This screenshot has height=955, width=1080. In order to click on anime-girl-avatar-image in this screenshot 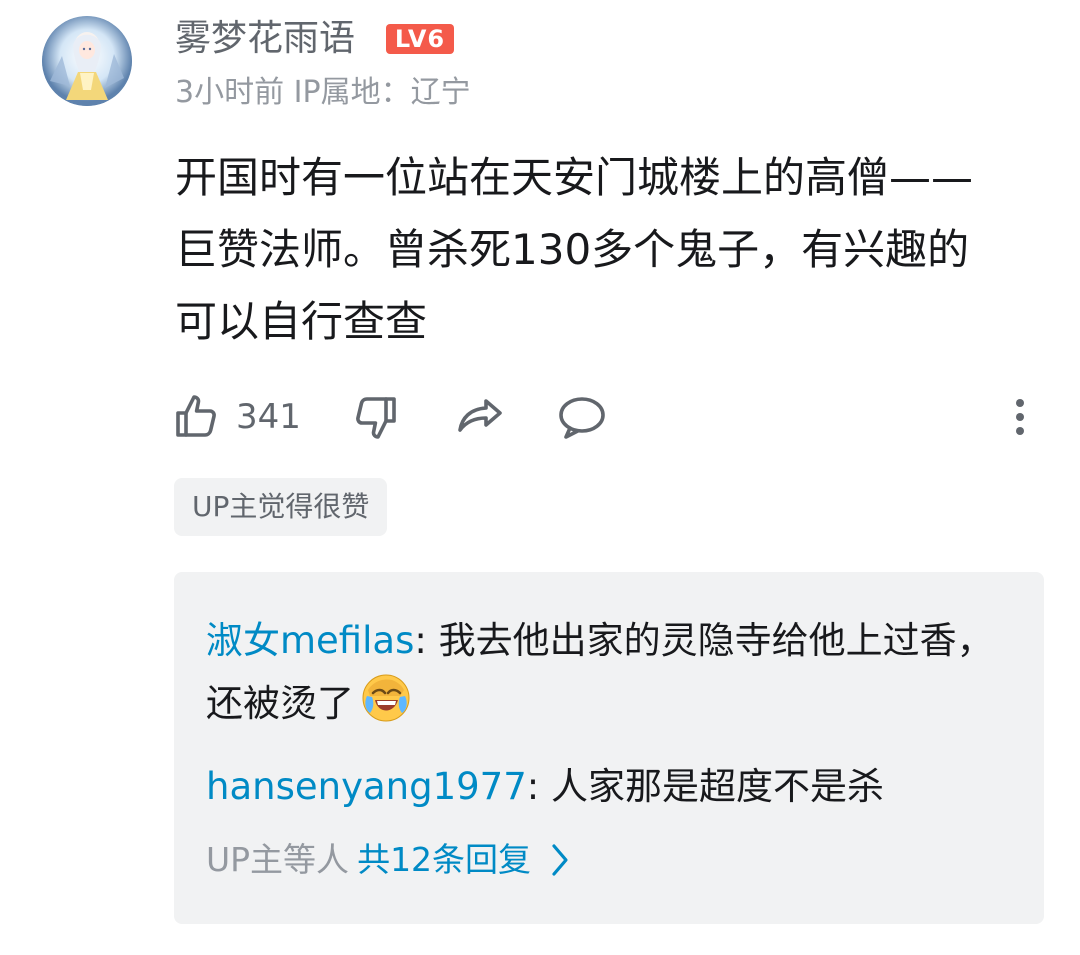, I will do `click(87, 61)`.